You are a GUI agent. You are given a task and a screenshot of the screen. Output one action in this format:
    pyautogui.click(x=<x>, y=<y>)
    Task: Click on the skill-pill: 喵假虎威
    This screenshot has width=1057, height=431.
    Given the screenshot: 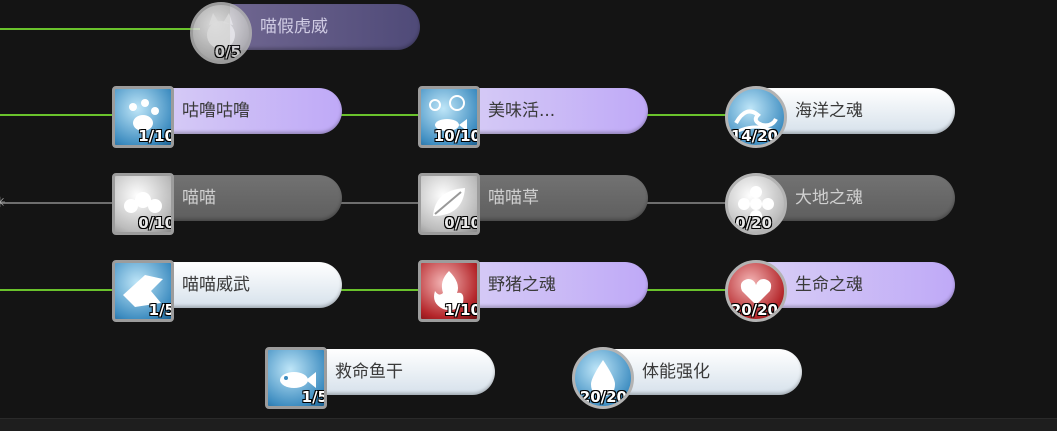 What is the action you would take?
    pyautogui.click(x=325, y=27)
    